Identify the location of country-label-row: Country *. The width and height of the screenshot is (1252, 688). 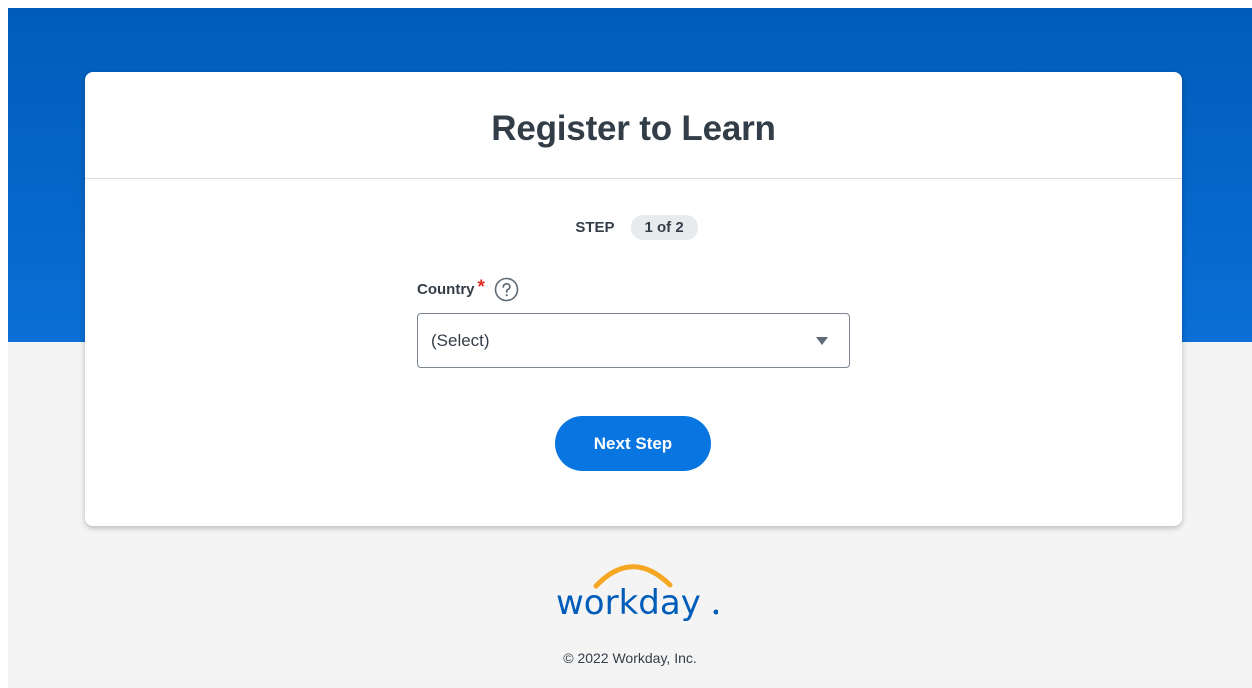
(468, 289).